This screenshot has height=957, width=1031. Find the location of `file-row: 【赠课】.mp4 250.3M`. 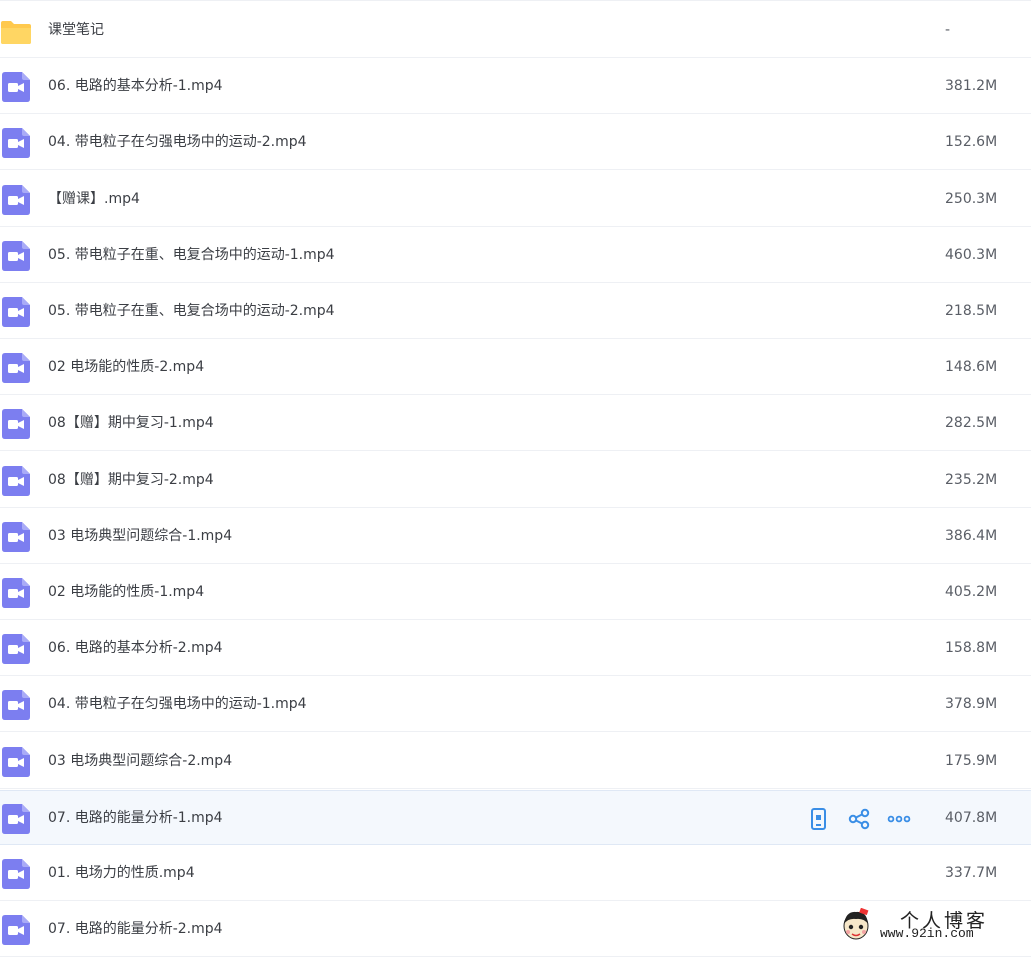

file-row: 【赠课】.mp4 250.3M is located at coordinates (515, 199).